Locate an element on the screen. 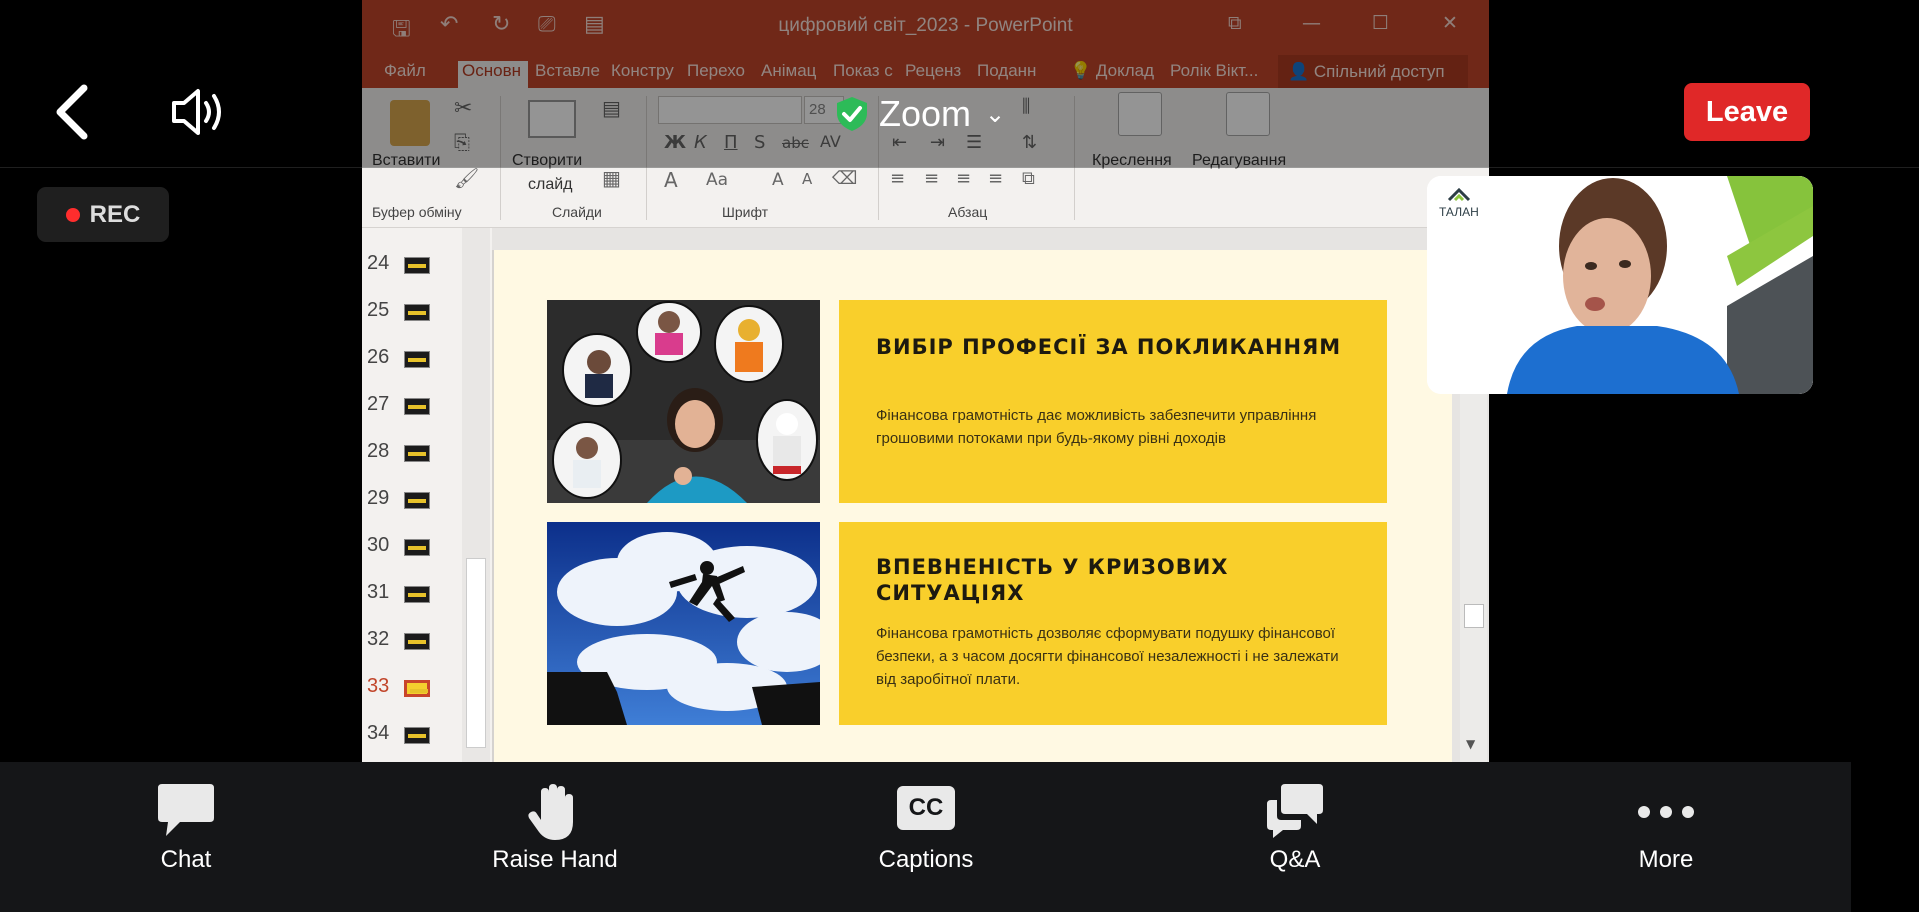 Image resolution: width=1919 pixels, height=912 pixels. slide-thumbnail: 31 is located at coordinates (412, 594).